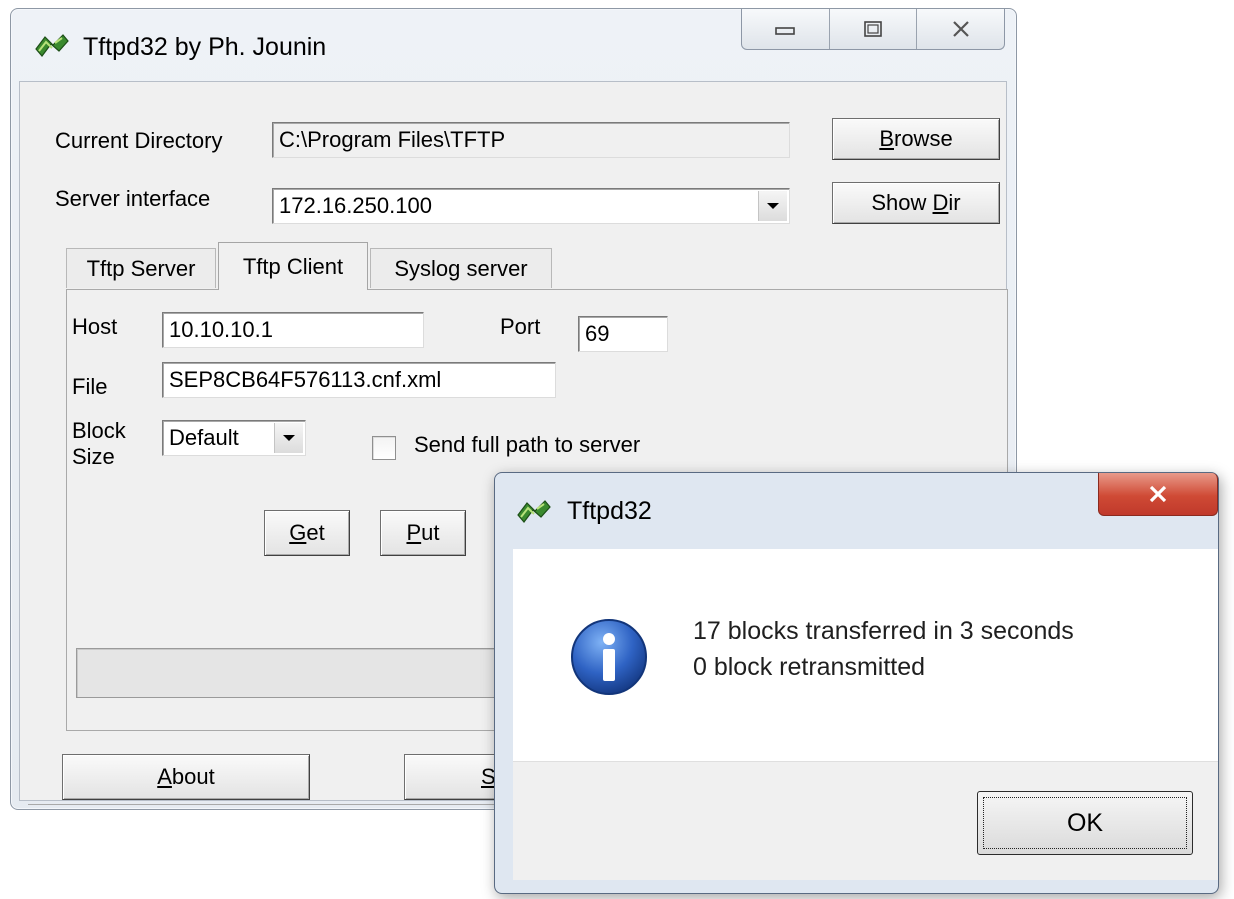 Image resolution: width=1234 pixels, height=899 pixels. Describe the element at coordinates (359, 380) in the screenshot. I see `file-input: SEP8CB64F576113.cnf.xml` at that location.